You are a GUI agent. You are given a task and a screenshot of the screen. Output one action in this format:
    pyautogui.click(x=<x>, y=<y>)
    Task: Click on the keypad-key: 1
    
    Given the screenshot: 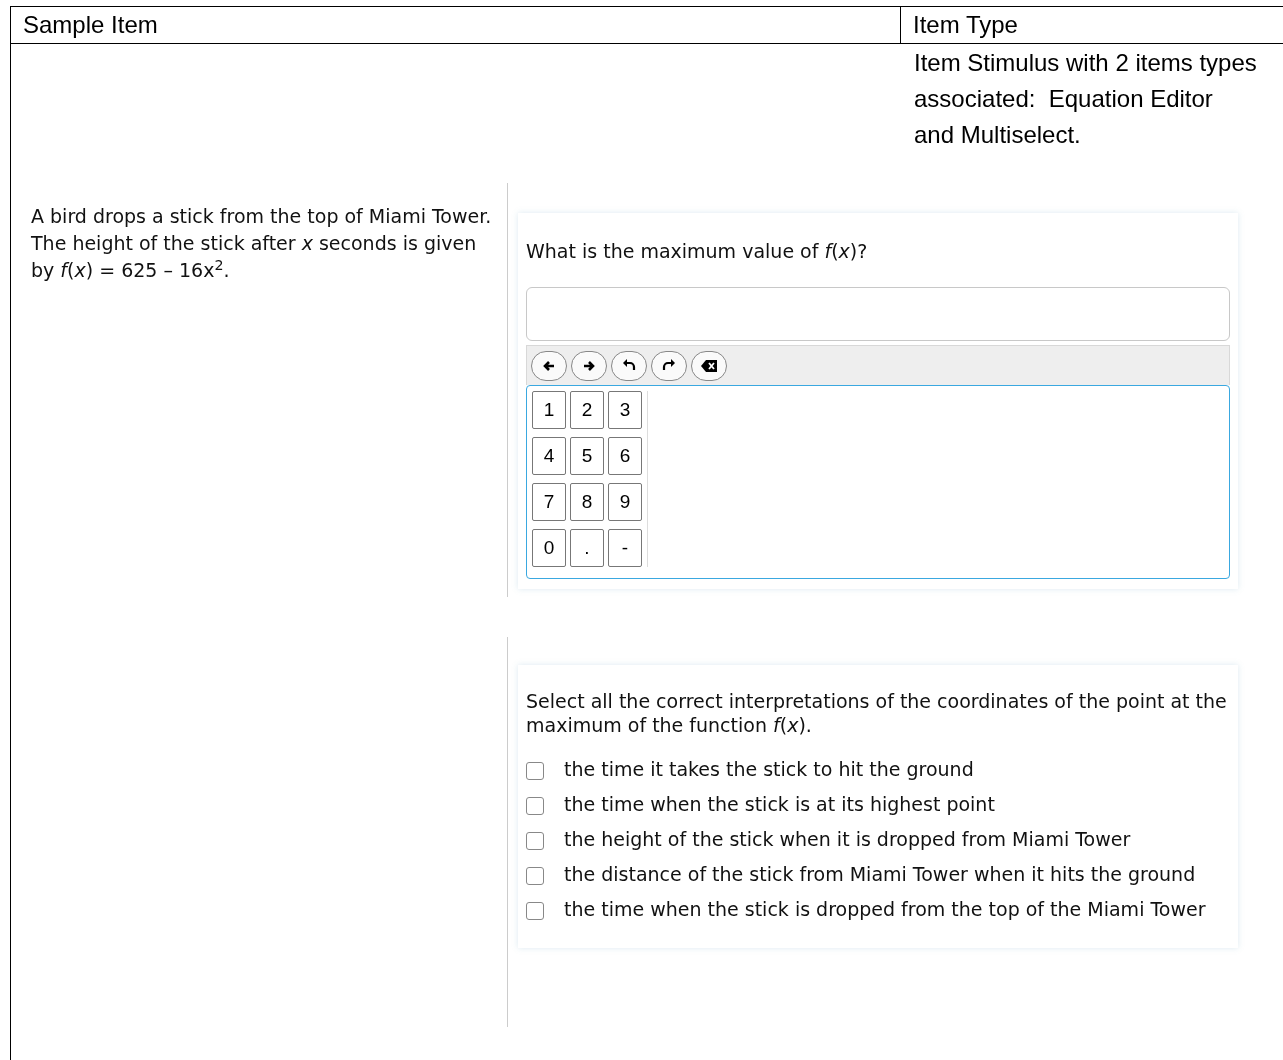 What is the action you would take?
    pyautogui.click(x=549, y=410)
    